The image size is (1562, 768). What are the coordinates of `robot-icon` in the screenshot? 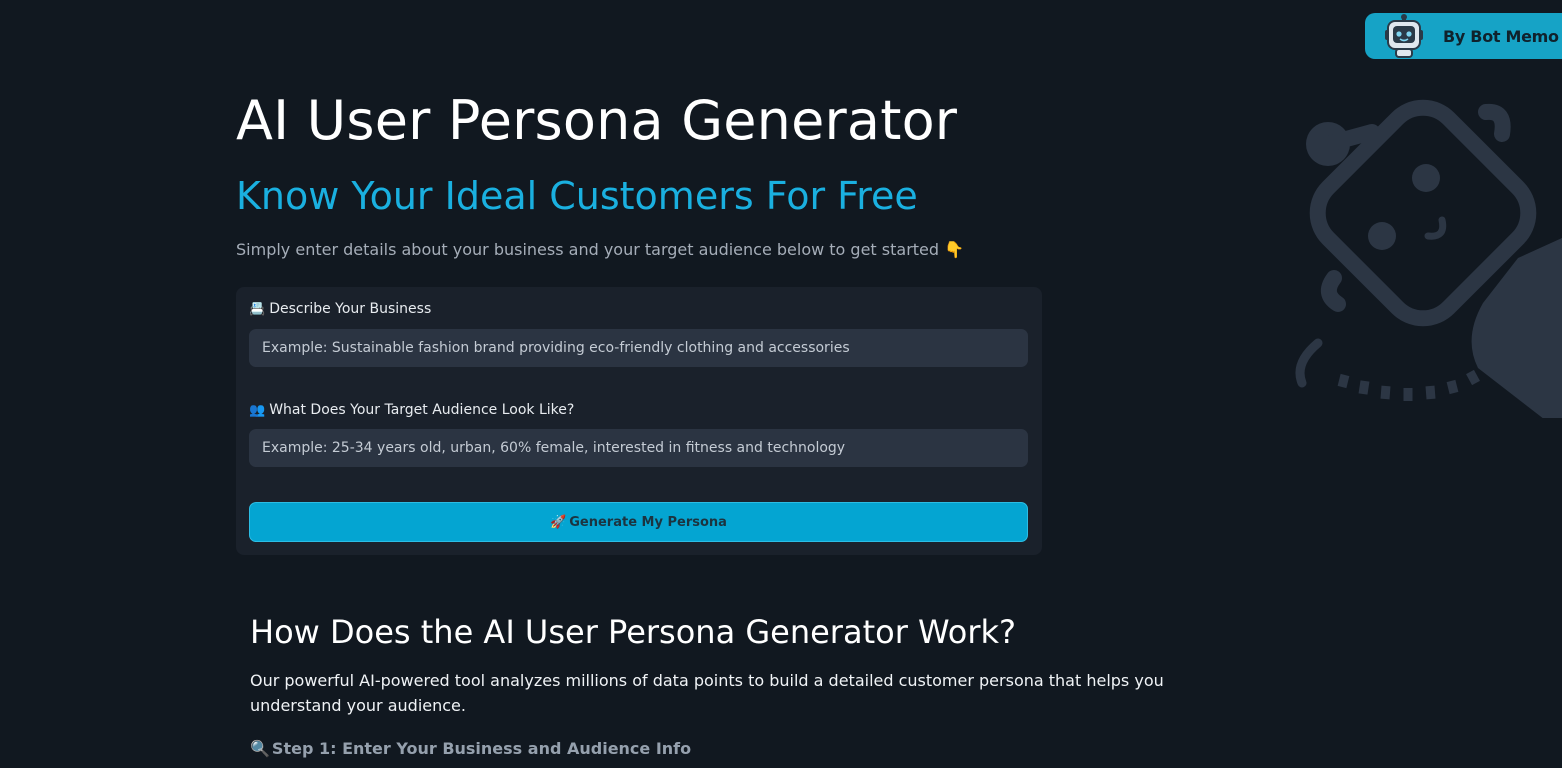 It's located at (1404, 36).